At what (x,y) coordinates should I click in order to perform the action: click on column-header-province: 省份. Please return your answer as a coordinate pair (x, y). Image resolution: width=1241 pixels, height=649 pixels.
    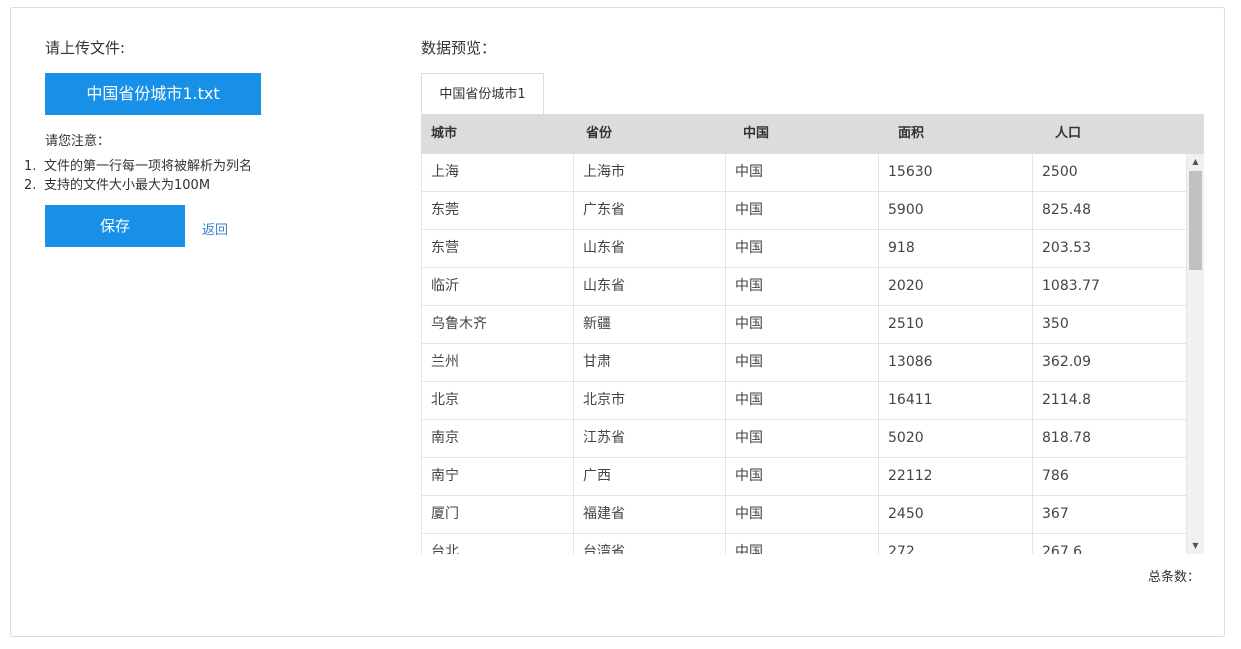
    Looking at the image, I should click on (599, 134).